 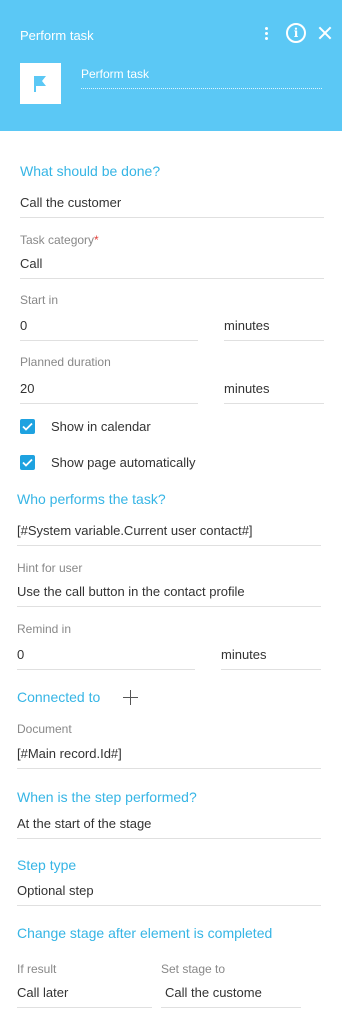 What do you see at coordinates (201, 78) in the screenshot?
I see `element-name-field: Perform task` at bounding box center [201, 78].